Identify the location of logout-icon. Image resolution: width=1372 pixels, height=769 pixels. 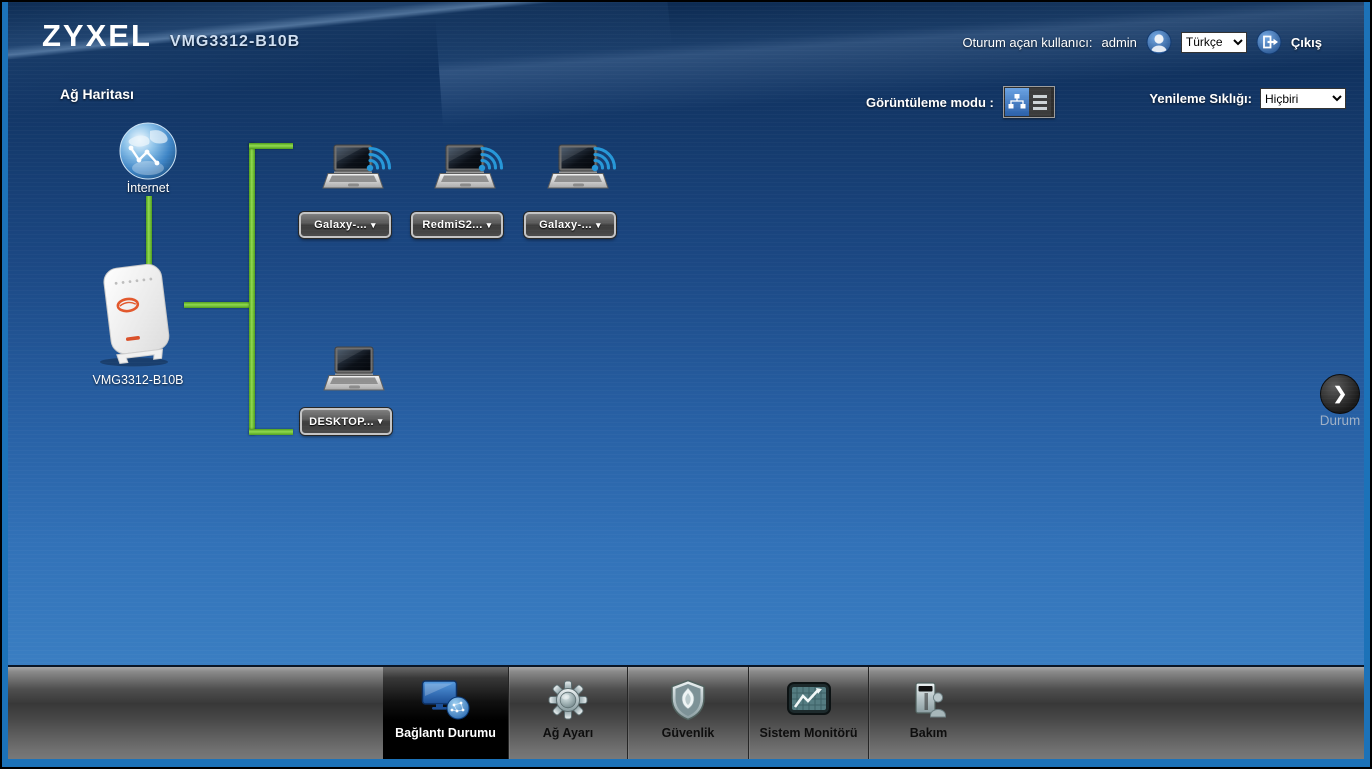
(1269, 42).